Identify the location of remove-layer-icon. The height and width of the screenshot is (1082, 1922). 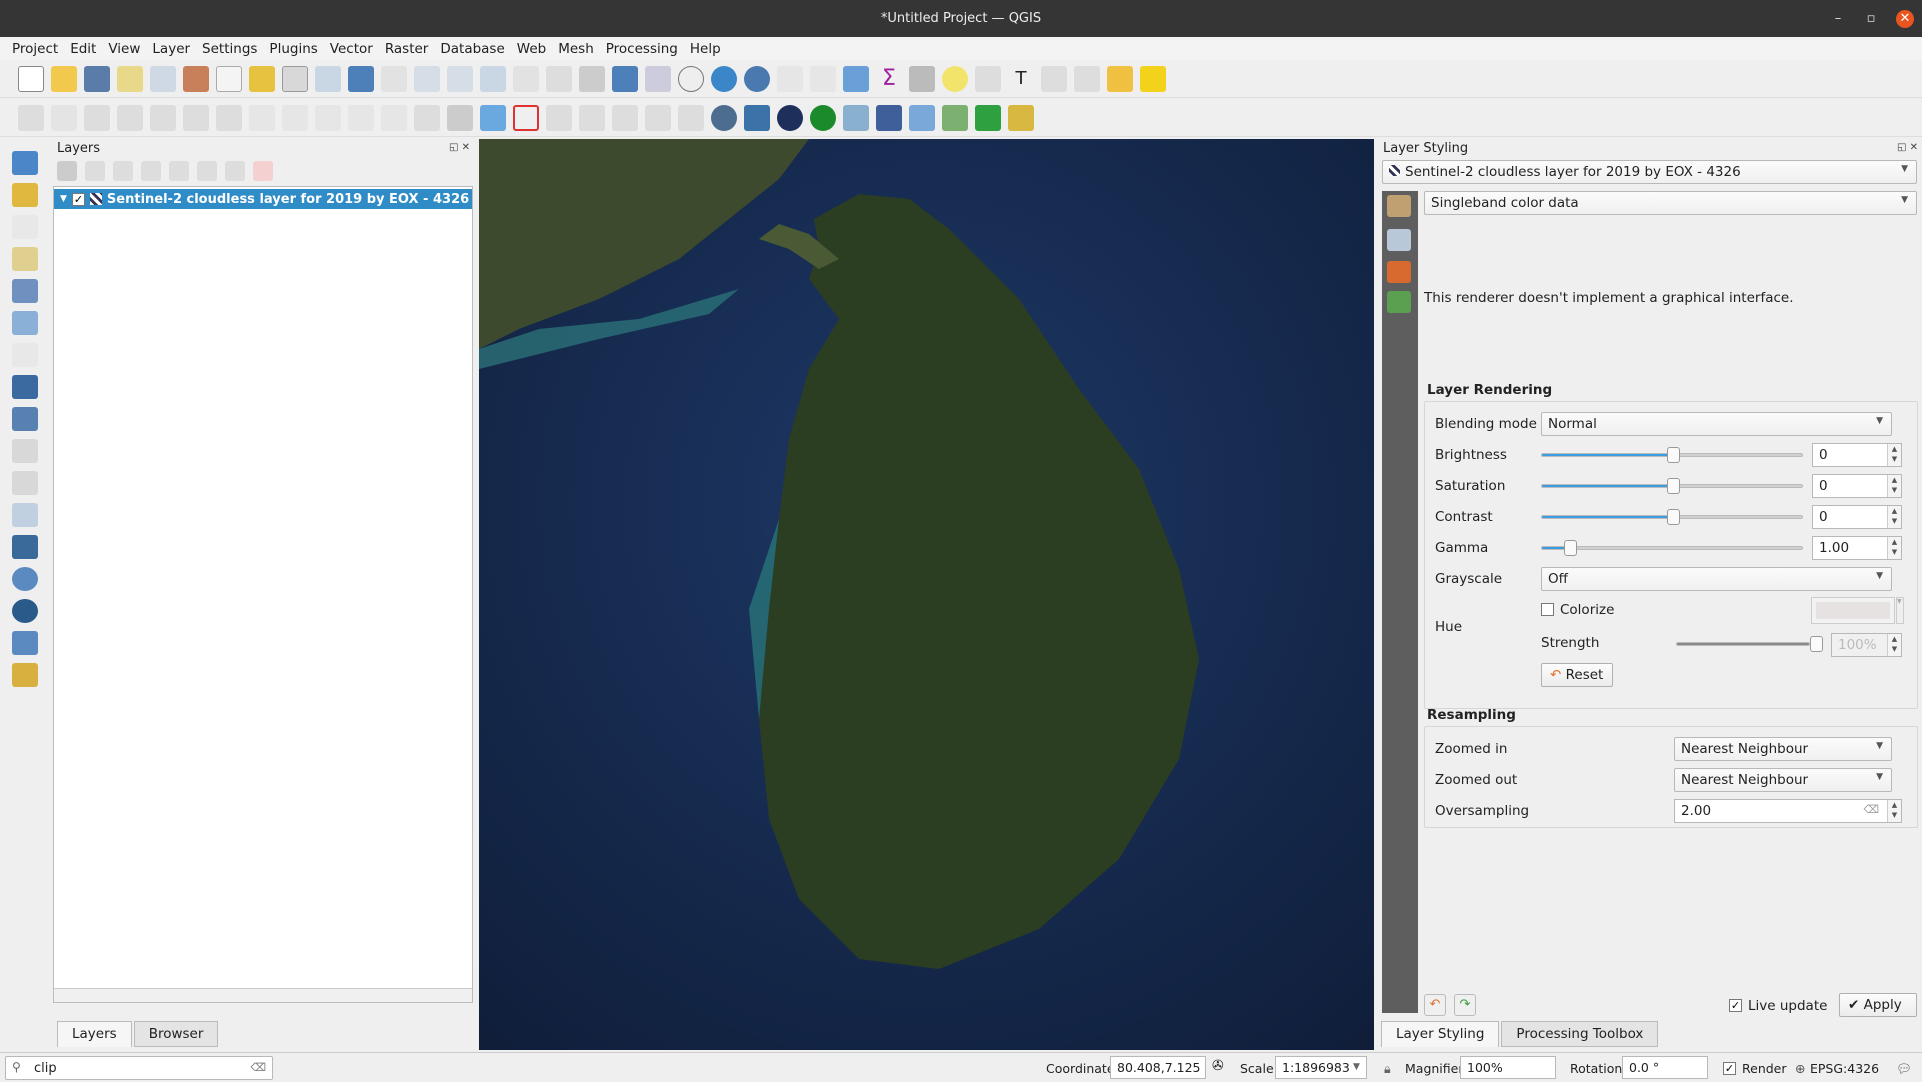
(263, 171).